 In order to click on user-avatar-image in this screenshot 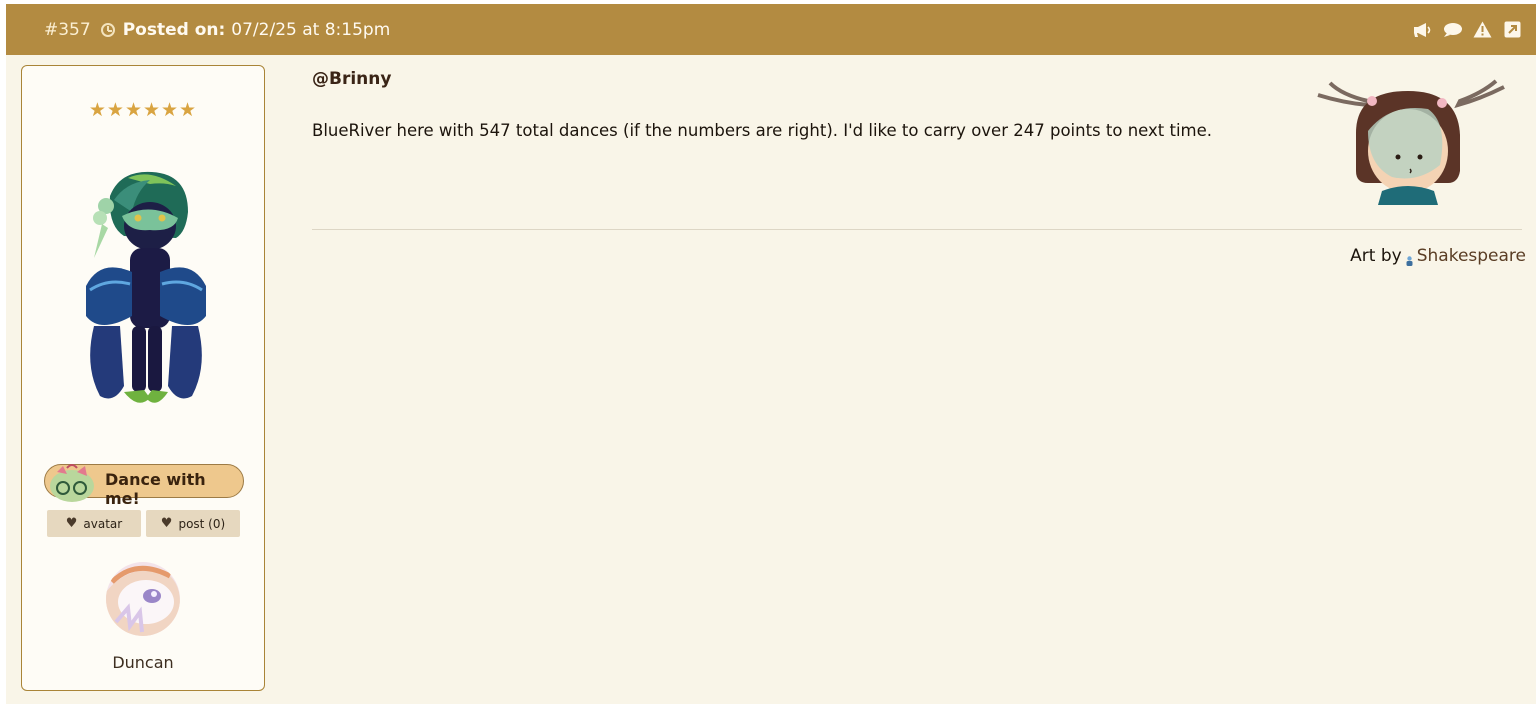, I will do `click(146, 290)`.